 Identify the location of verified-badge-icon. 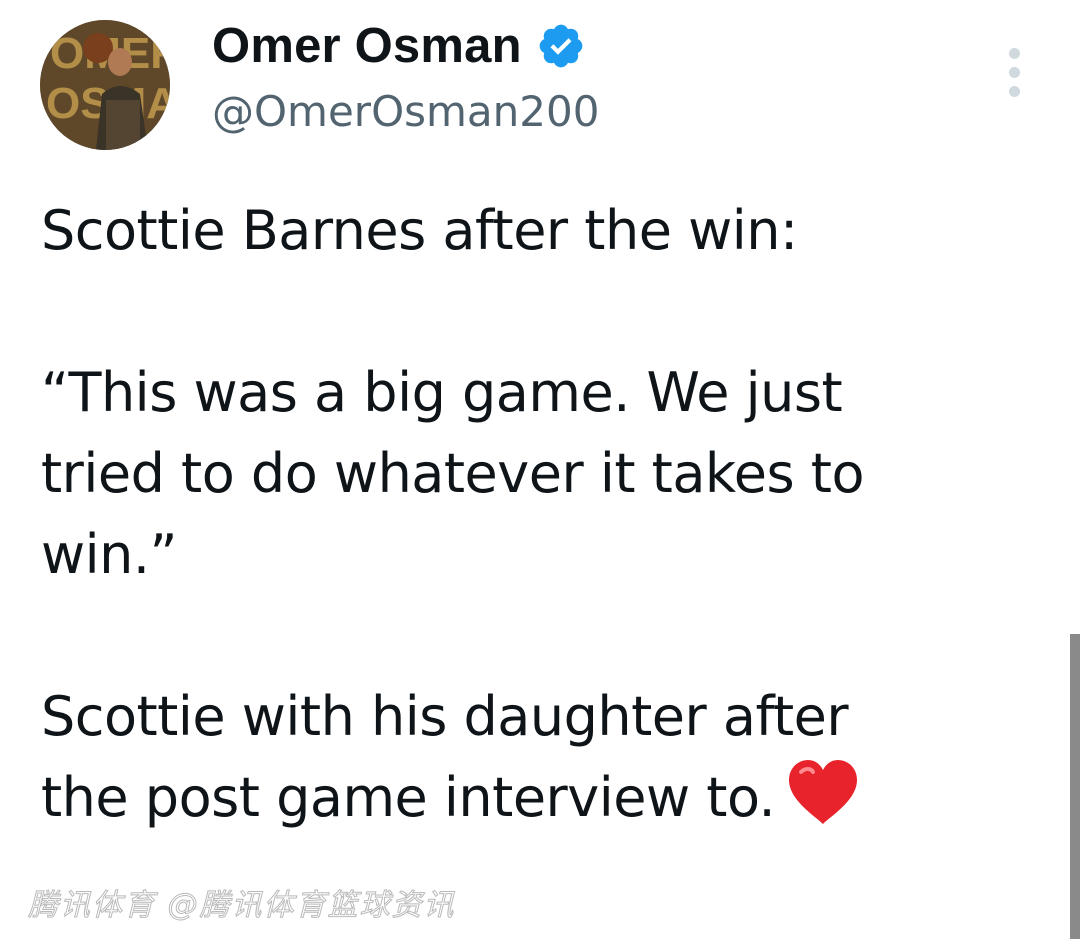
(561, 46).